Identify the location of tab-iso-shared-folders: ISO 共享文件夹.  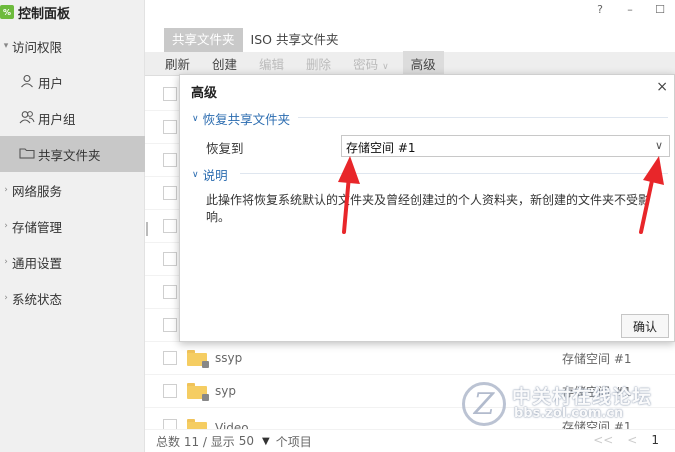
(295, 40).